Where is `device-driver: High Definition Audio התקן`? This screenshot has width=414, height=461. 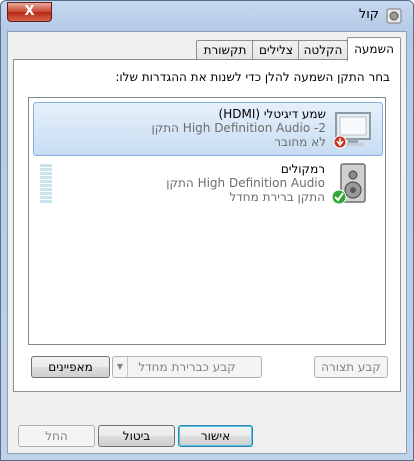
device-driver: High Definition Audio התקן is located at coordinates (245, 183).